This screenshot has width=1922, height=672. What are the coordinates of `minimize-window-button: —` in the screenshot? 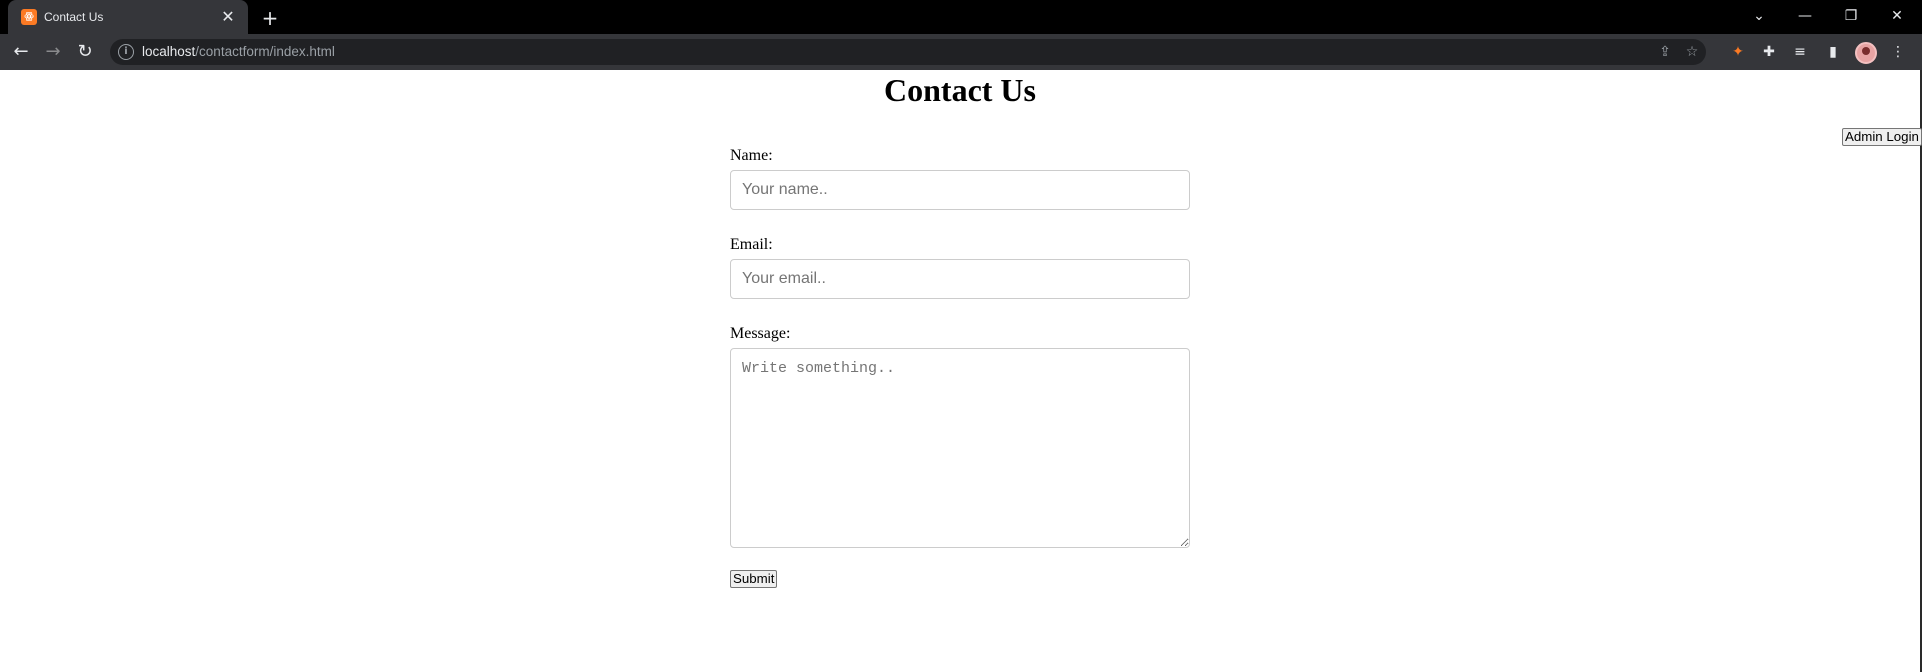 It's located at (1805, 16).